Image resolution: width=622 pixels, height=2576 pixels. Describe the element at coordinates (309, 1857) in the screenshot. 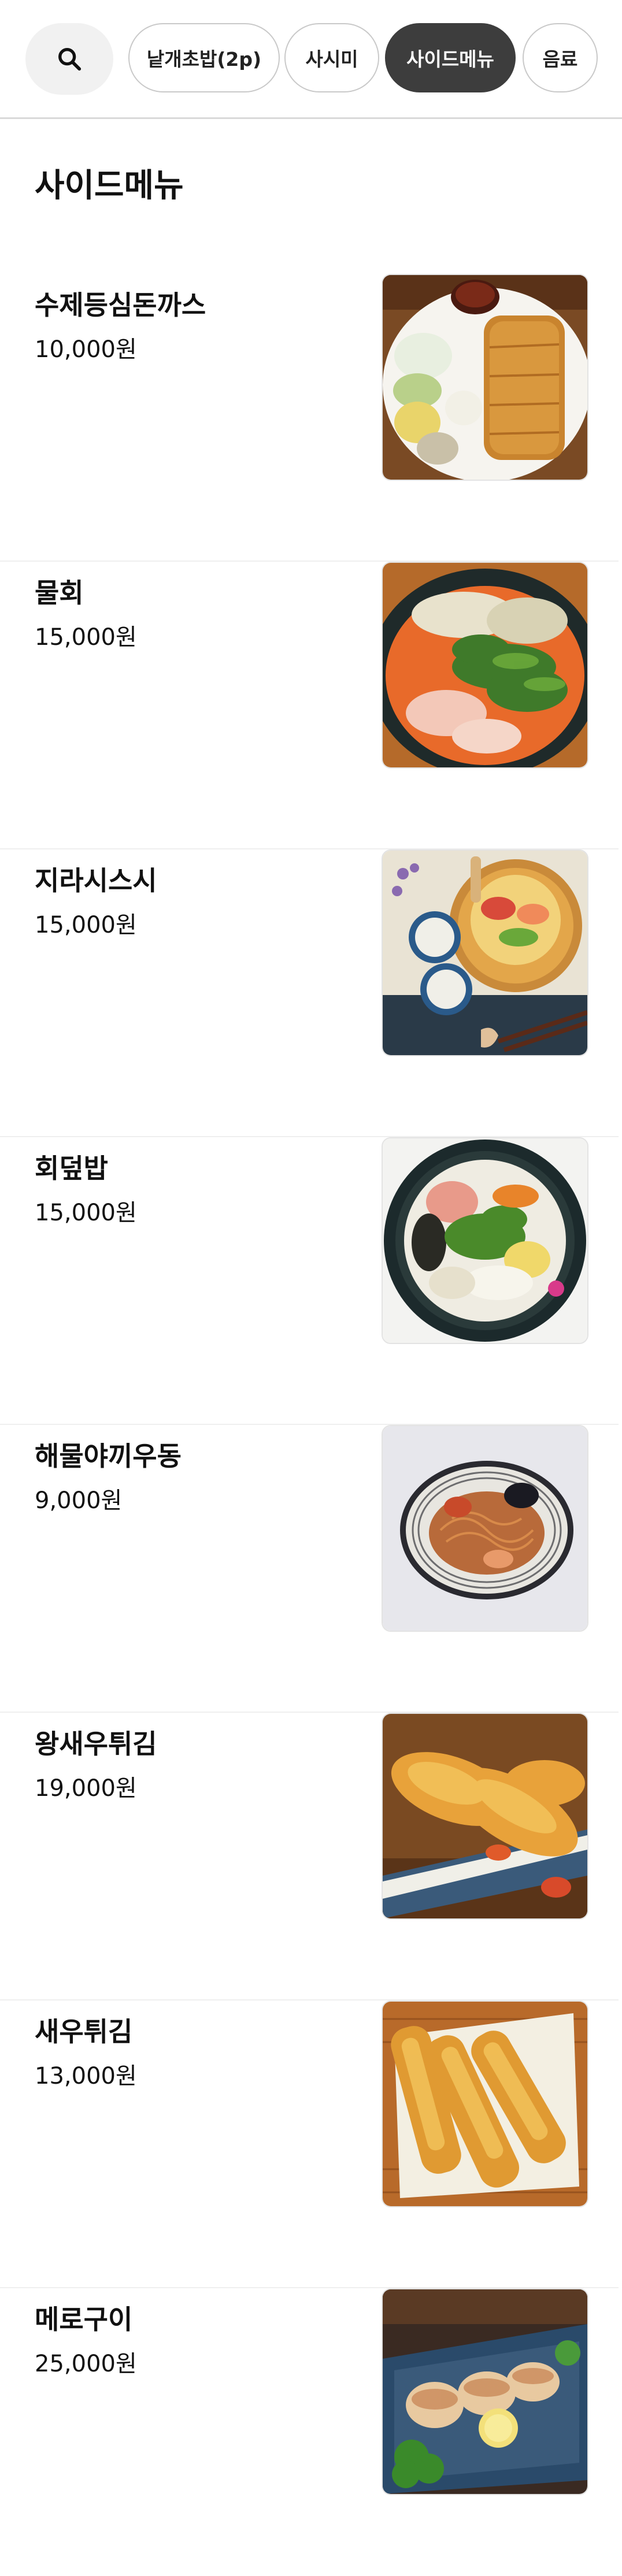

I see `menu-item: 왕새우튀김 19,000원` at that location.